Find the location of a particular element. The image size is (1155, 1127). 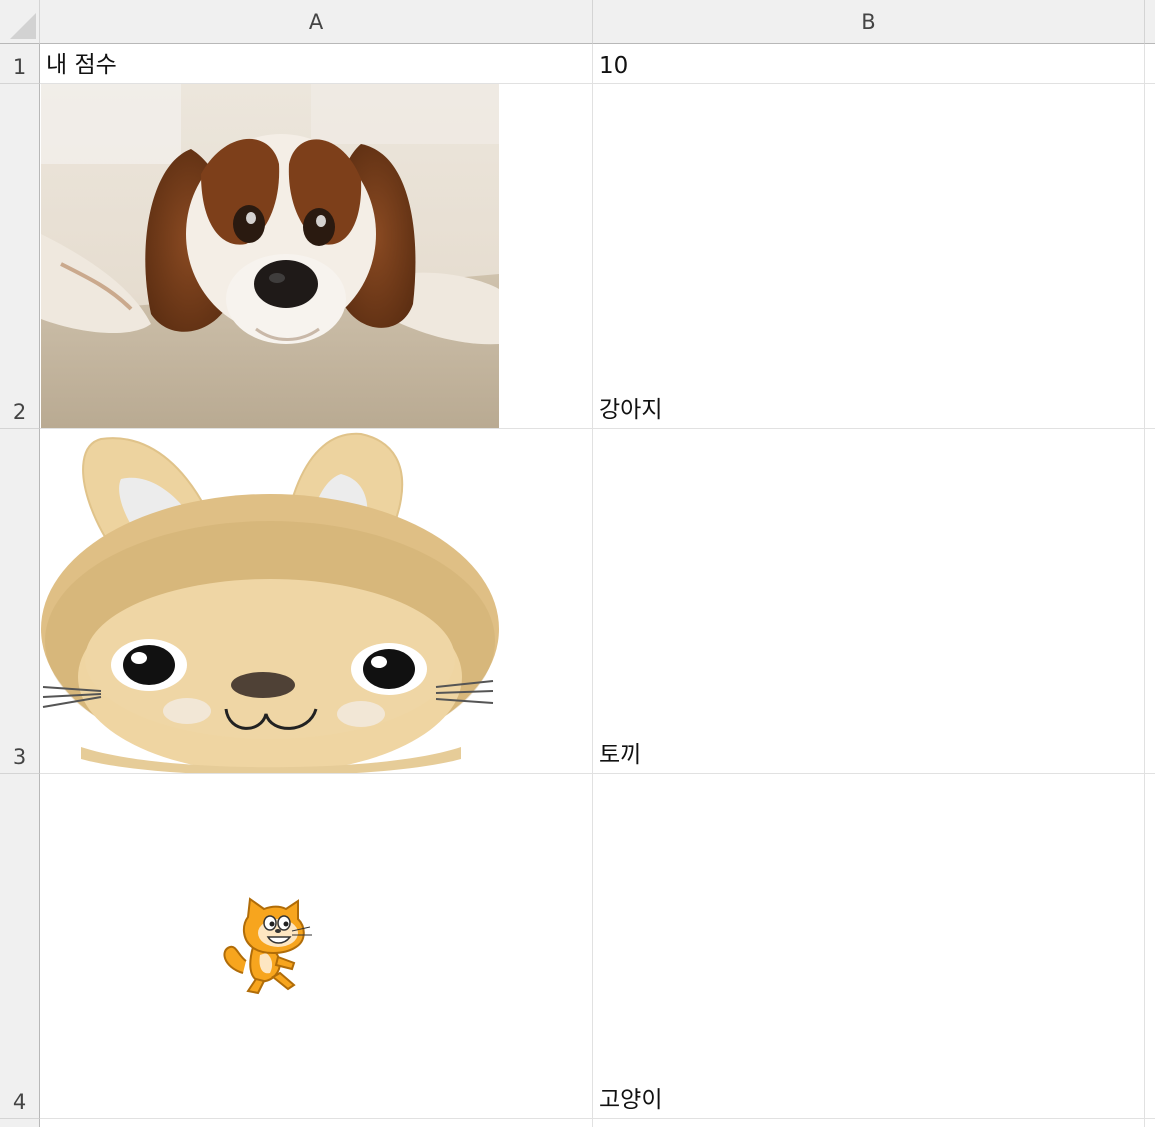

cell-a5 is located at coordinates (316, 1123).